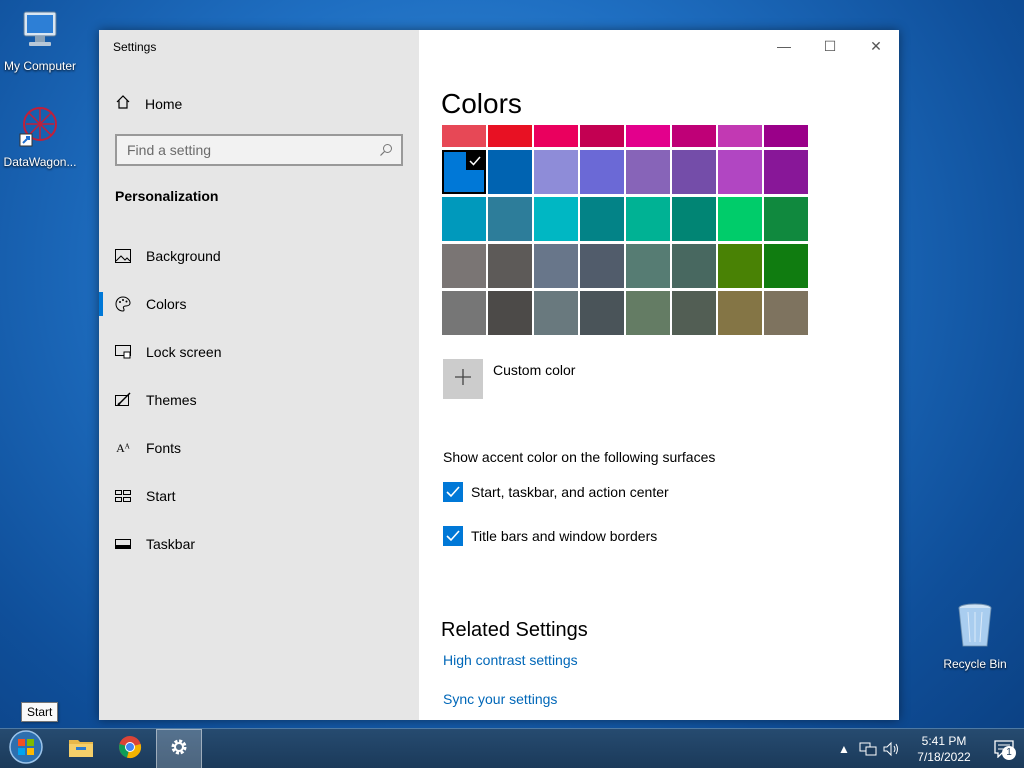  I want to click on color-swatch-selected, so click(464, 172).